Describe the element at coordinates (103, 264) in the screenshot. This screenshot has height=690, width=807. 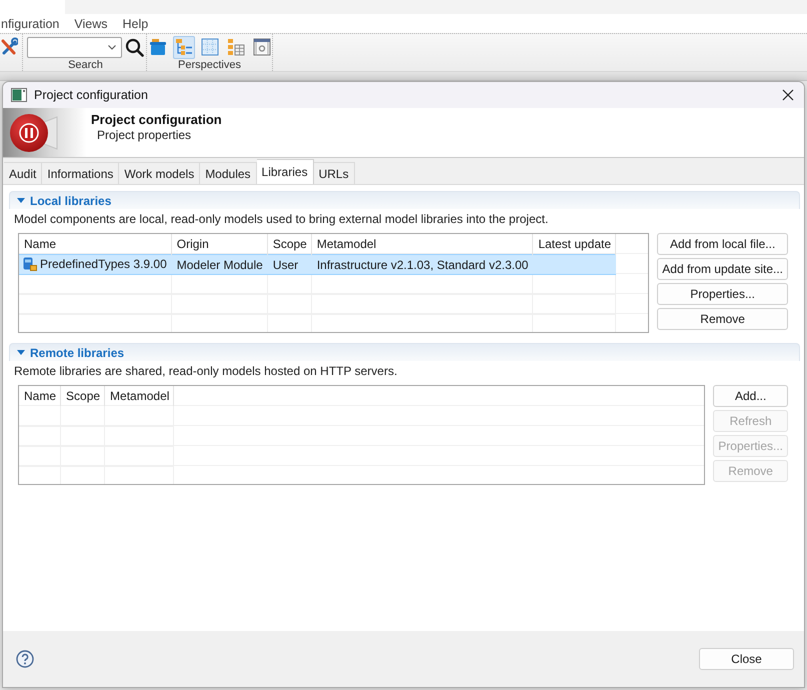
I see `table-cell: PredefinedTypes 3.9.00` at that location.